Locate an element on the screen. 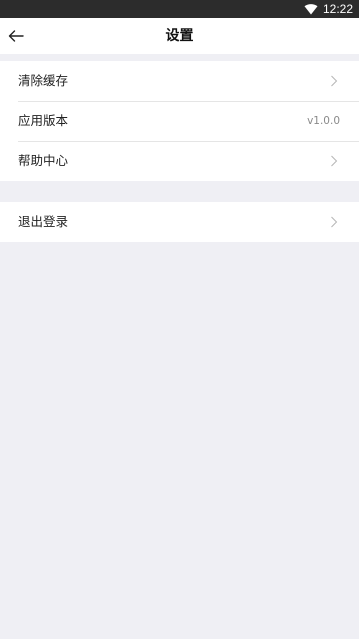  status-time: 12:22 is located at coordinates (337, 9).